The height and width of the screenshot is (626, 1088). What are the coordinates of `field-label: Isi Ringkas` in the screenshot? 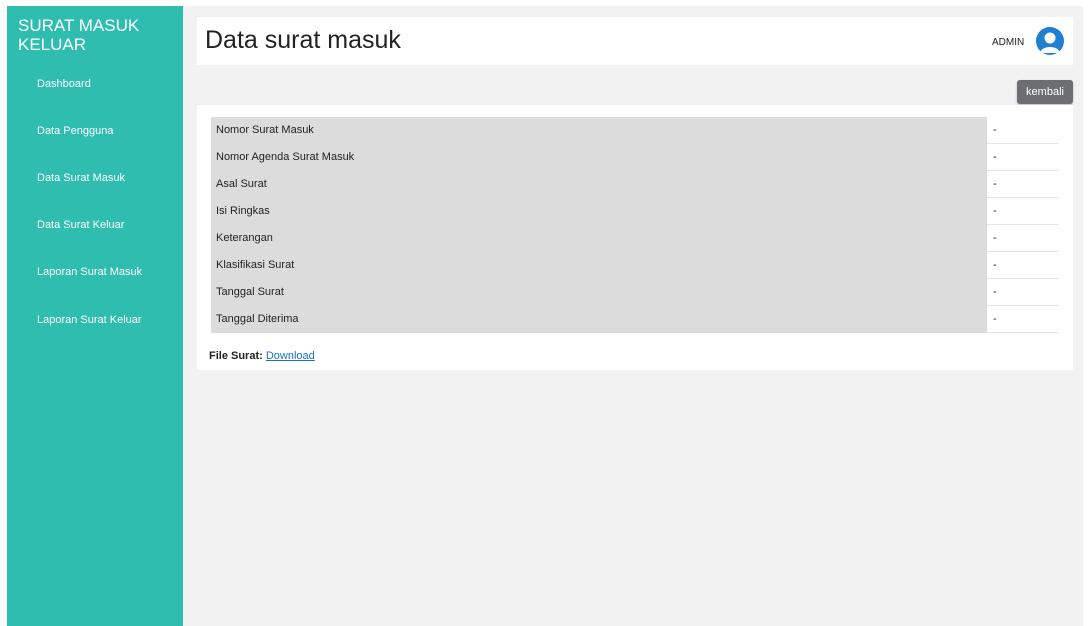 It's located at (599, 211).